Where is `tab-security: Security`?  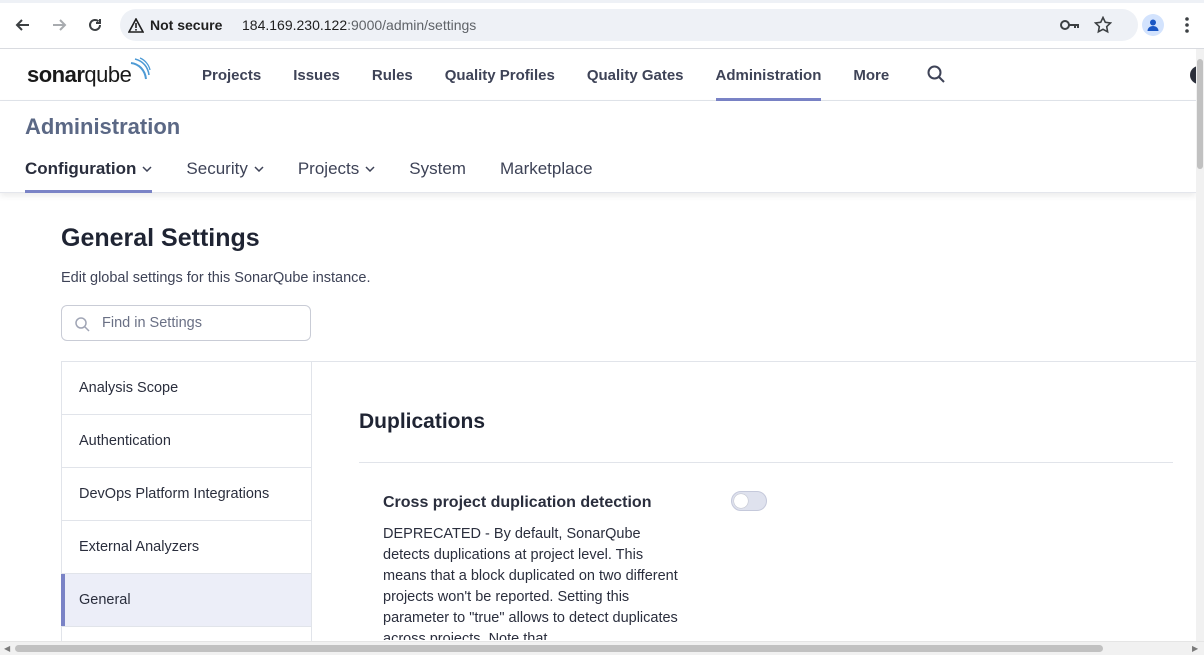 tab-security: Security is located at coordinates (225, 169).